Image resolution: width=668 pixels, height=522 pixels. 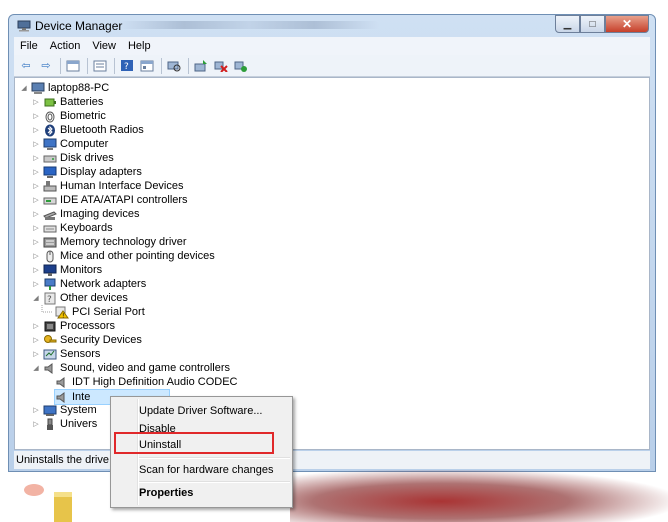 What do you see at coordinates (67, 102) in the screenshot?
I see `tree-item-batteries: ▷ Batteries` at bounding box center [67, 102].